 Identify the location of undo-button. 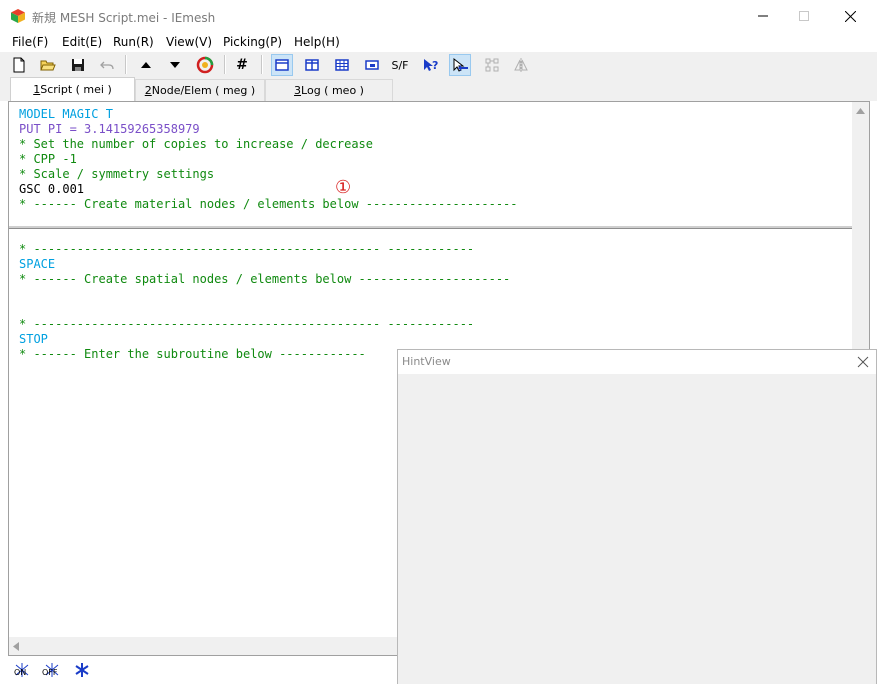
(107, 65).